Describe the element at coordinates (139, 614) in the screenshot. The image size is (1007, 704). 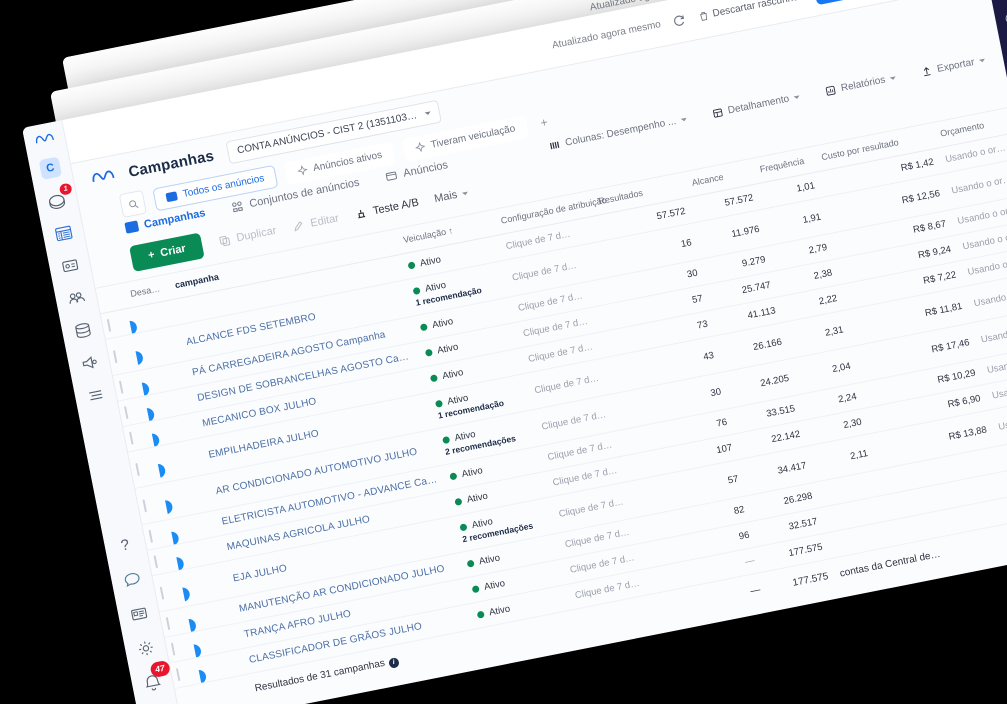
I see `news-icon` at that location.